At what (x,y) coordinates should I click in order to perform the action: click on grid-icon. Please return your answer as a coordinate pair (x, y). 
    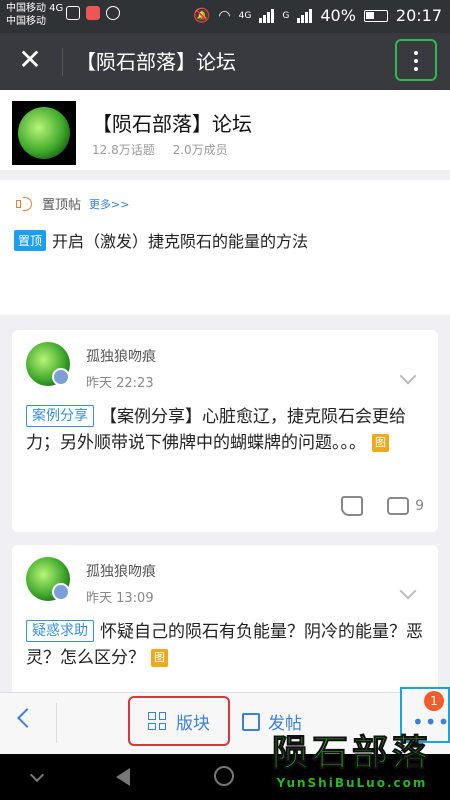
    Looking at the image, I should click on (157, 721).